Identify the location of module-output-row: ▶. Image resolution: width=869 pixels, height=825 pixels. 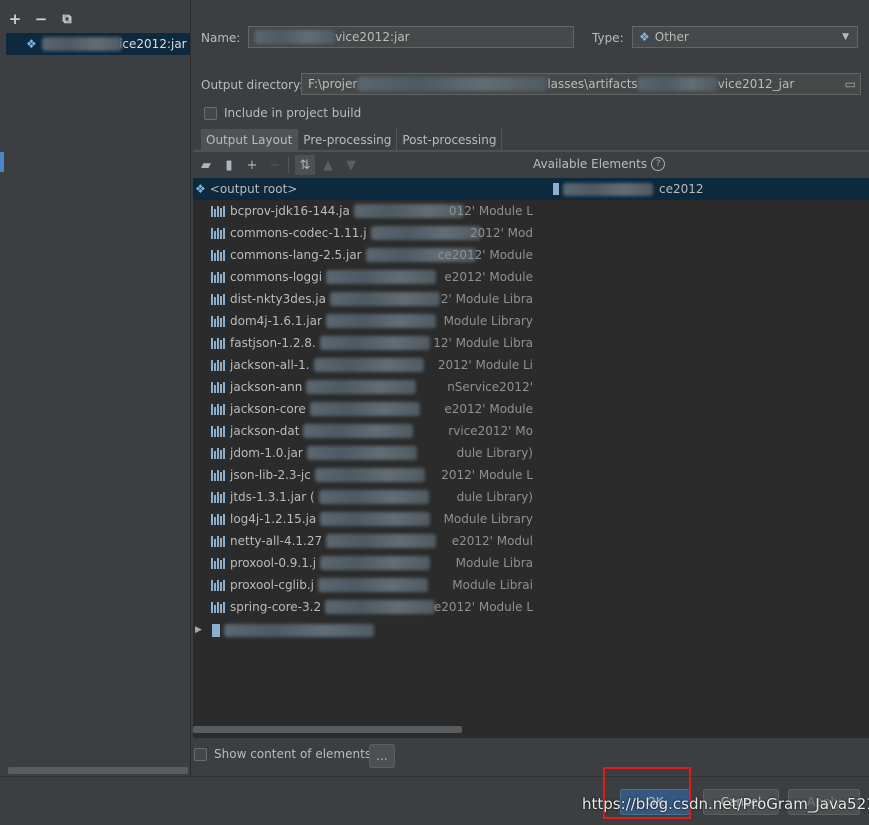
(363, 630).